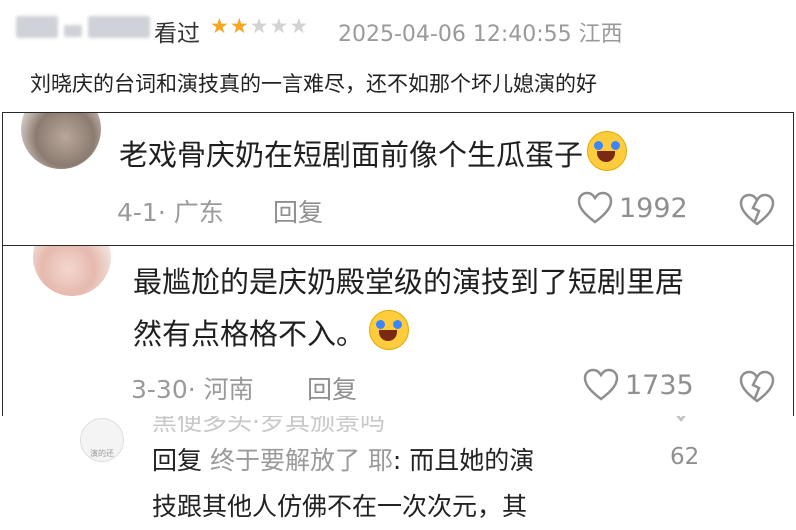  I want to click on reply-username: 终于要解放了 耶, so click(301, 460).